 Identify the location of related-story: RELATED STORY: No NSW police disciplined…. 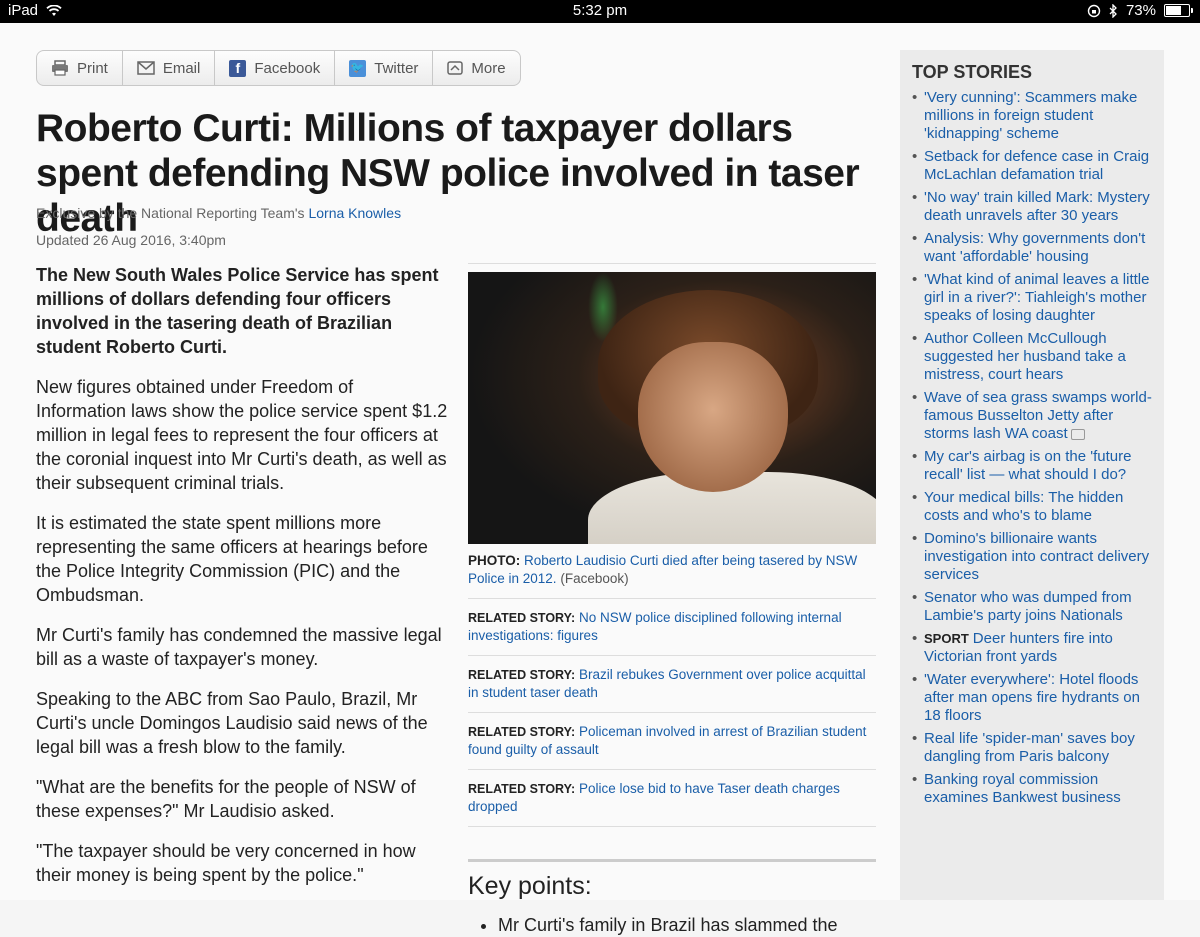
(672, 627).